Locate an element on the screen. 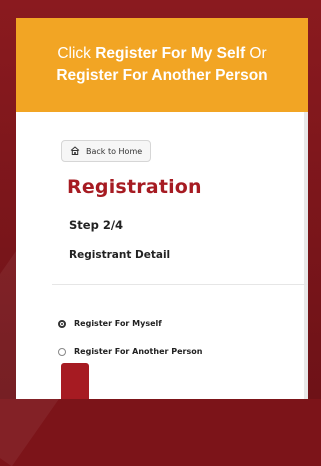 The height and width of the screenshot is (466, 321). instruction-line-1: Click Register For My Self Or is located at coordinates (162, 54).